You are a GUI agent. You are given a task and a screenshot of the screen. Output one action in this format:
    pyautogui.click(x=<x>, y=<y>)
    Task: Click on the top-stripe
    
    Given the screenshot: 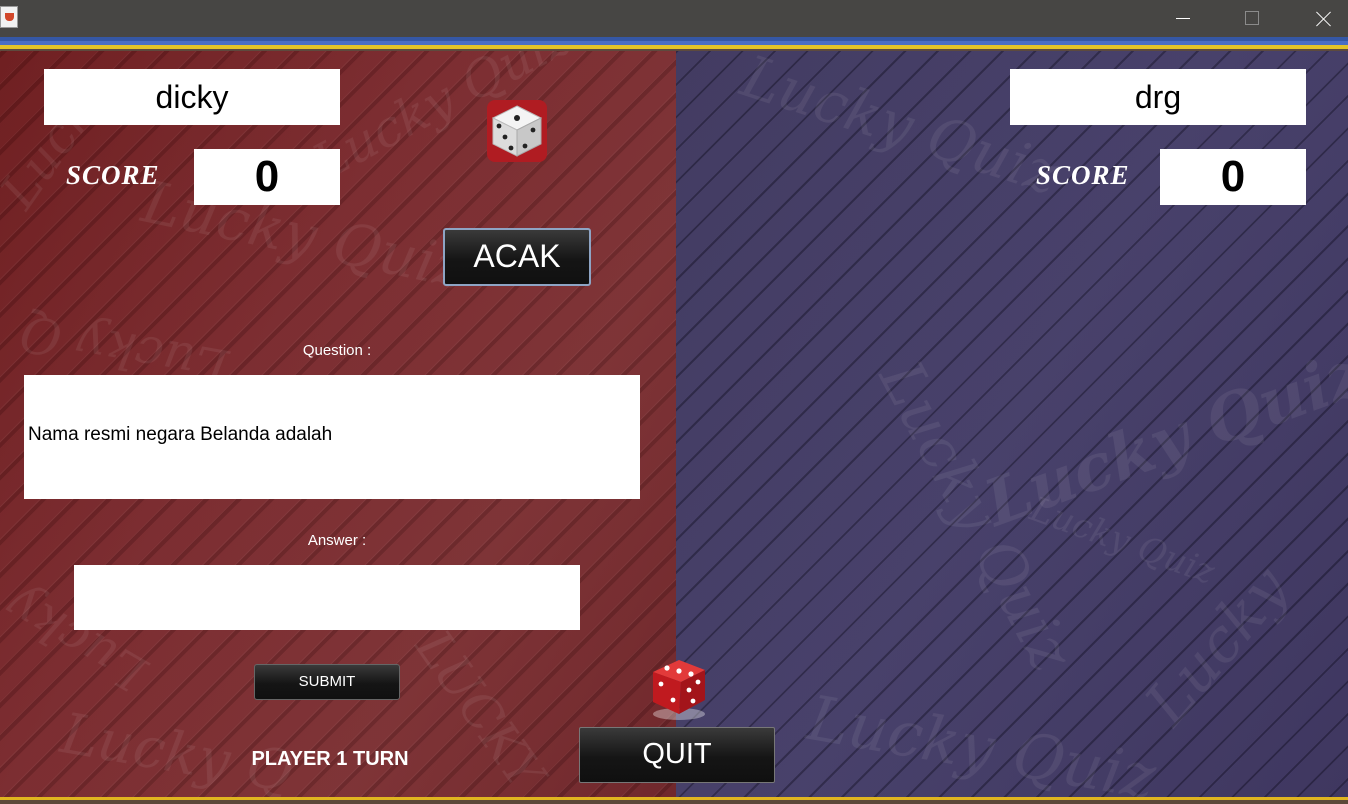 What is the action you would take?
    pyautogui.click(x=674, y=44)
    